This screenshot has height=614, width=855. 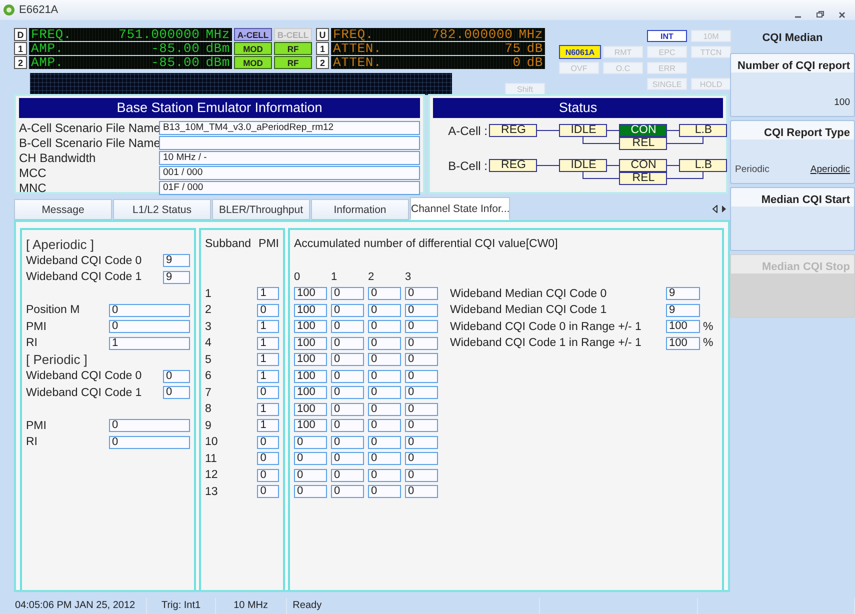 I want to click on subband-number: 6, so click(x=208, y=376).